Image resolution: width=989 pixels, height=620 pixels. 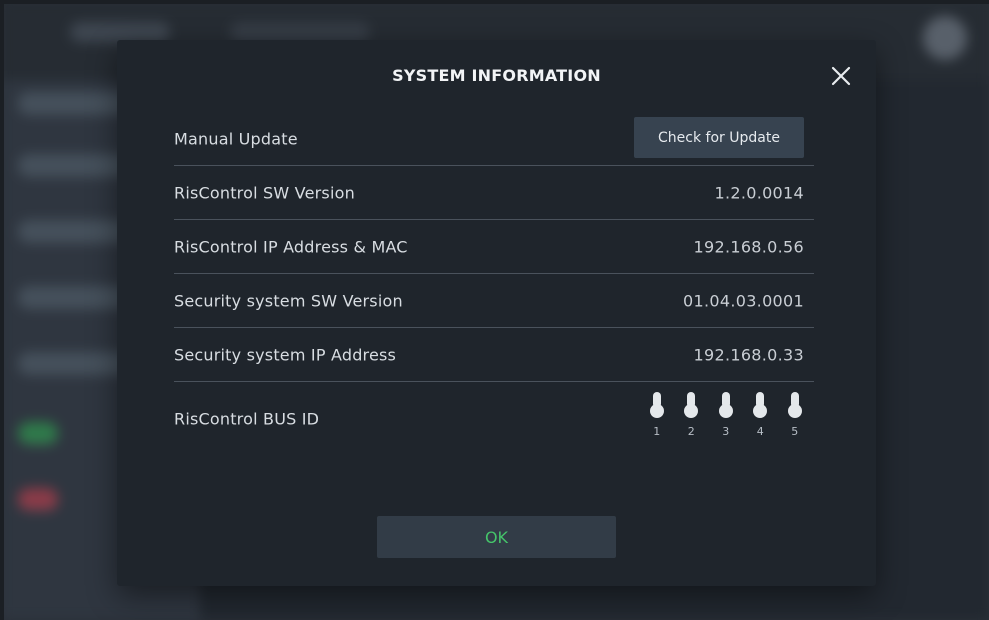 What do you see at coordinates (760, 431) in the screenshot?
I see `bus-id-switch-number: 4` at bounding box center [760, 431].